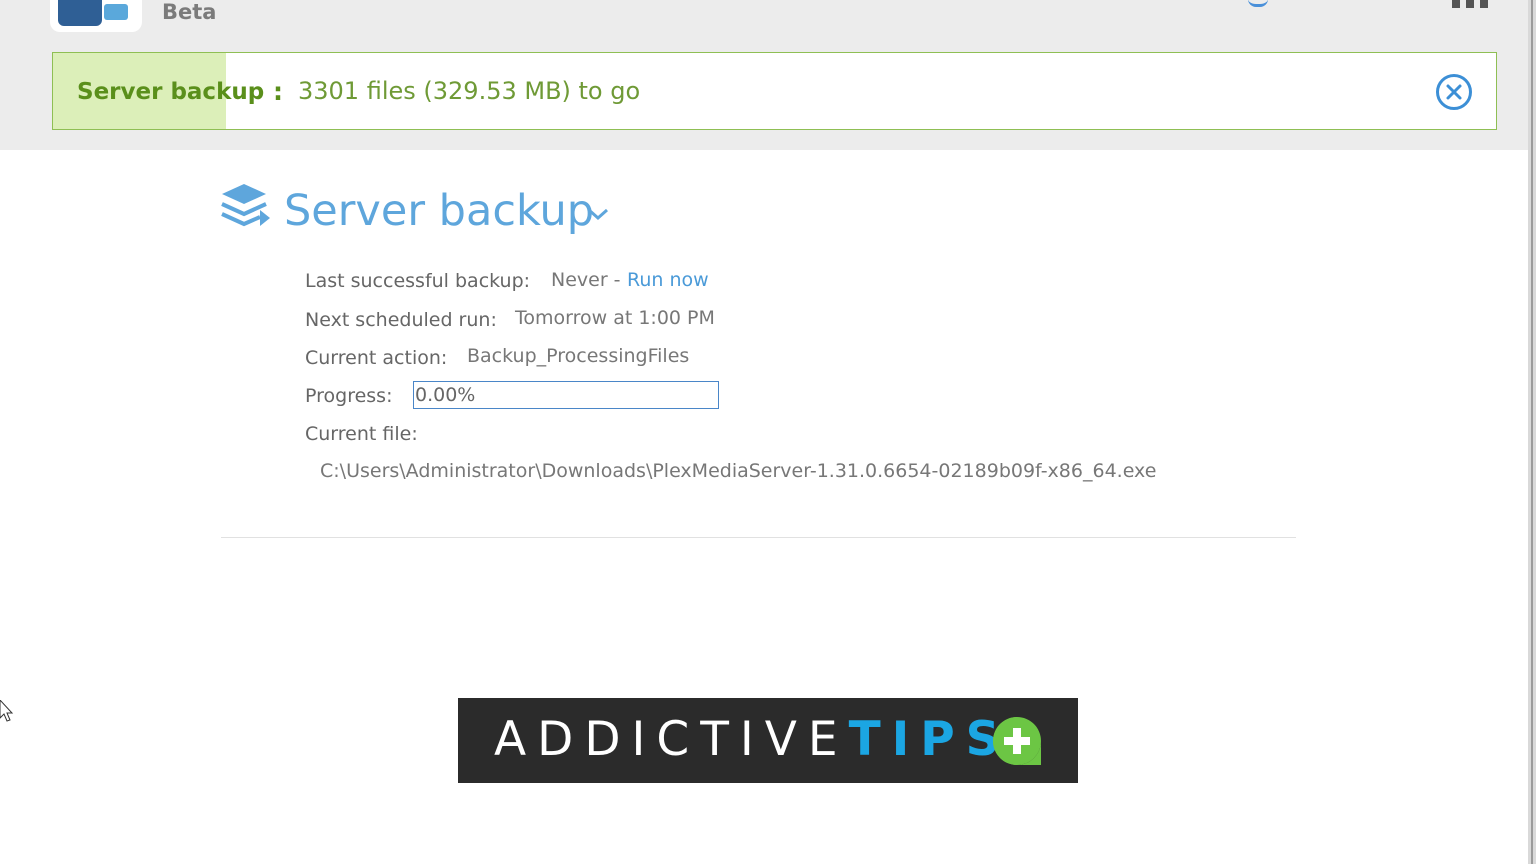 This screenshot has height=864, width=1536. Describe the element at coordinates (671, 739) in the screenshot. I see `watermark-text-part1: ADDICTIVE` at that location.